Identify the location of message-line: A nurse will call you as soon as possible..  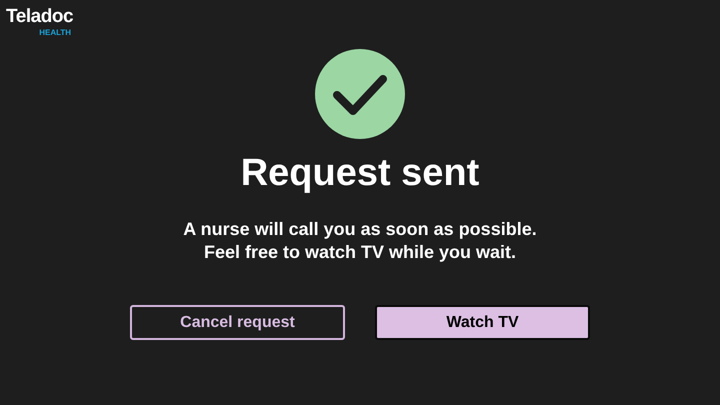
(360, 229).